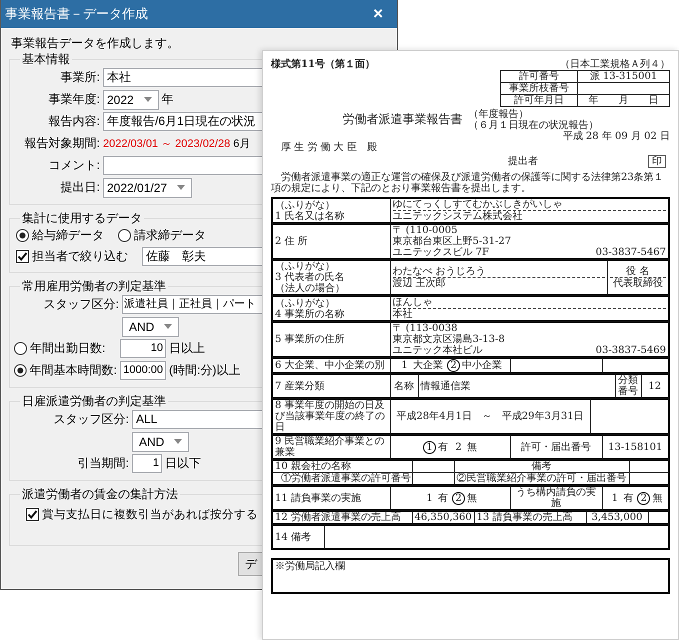 The height and width of the screenshot is (640, 679). I want to click on option-label: 中小企業, so click(482, 365).